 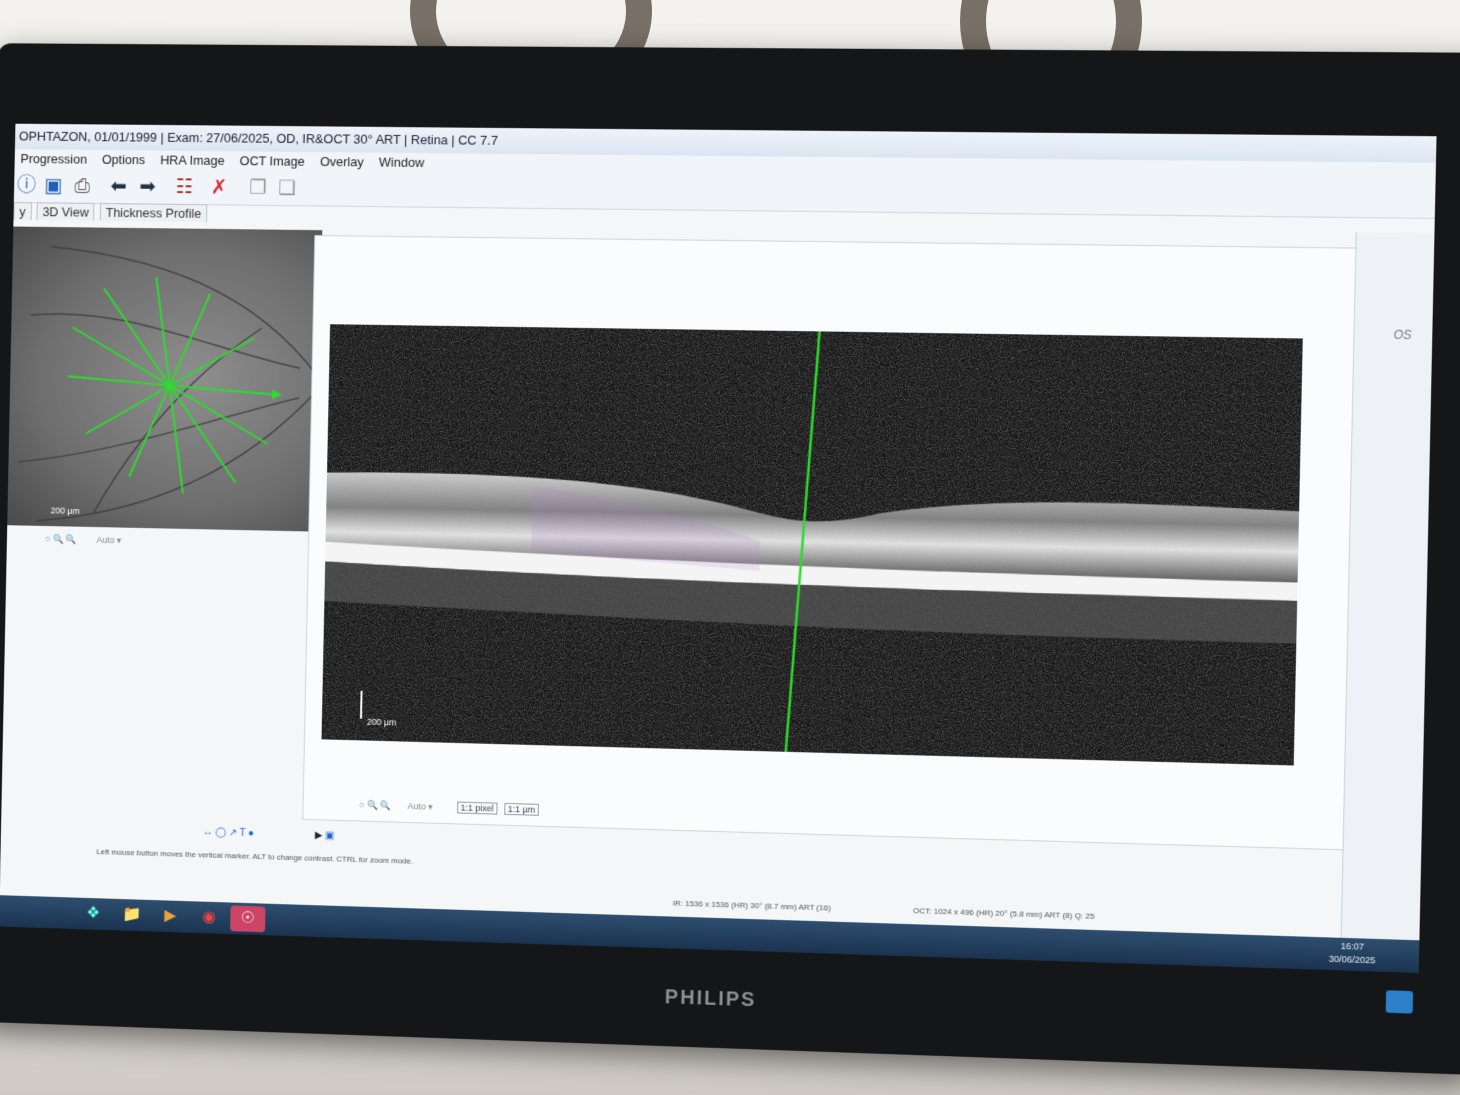 I want to click on tab-thickness-profile: Thickness Profile, so click(x=153, y=212).